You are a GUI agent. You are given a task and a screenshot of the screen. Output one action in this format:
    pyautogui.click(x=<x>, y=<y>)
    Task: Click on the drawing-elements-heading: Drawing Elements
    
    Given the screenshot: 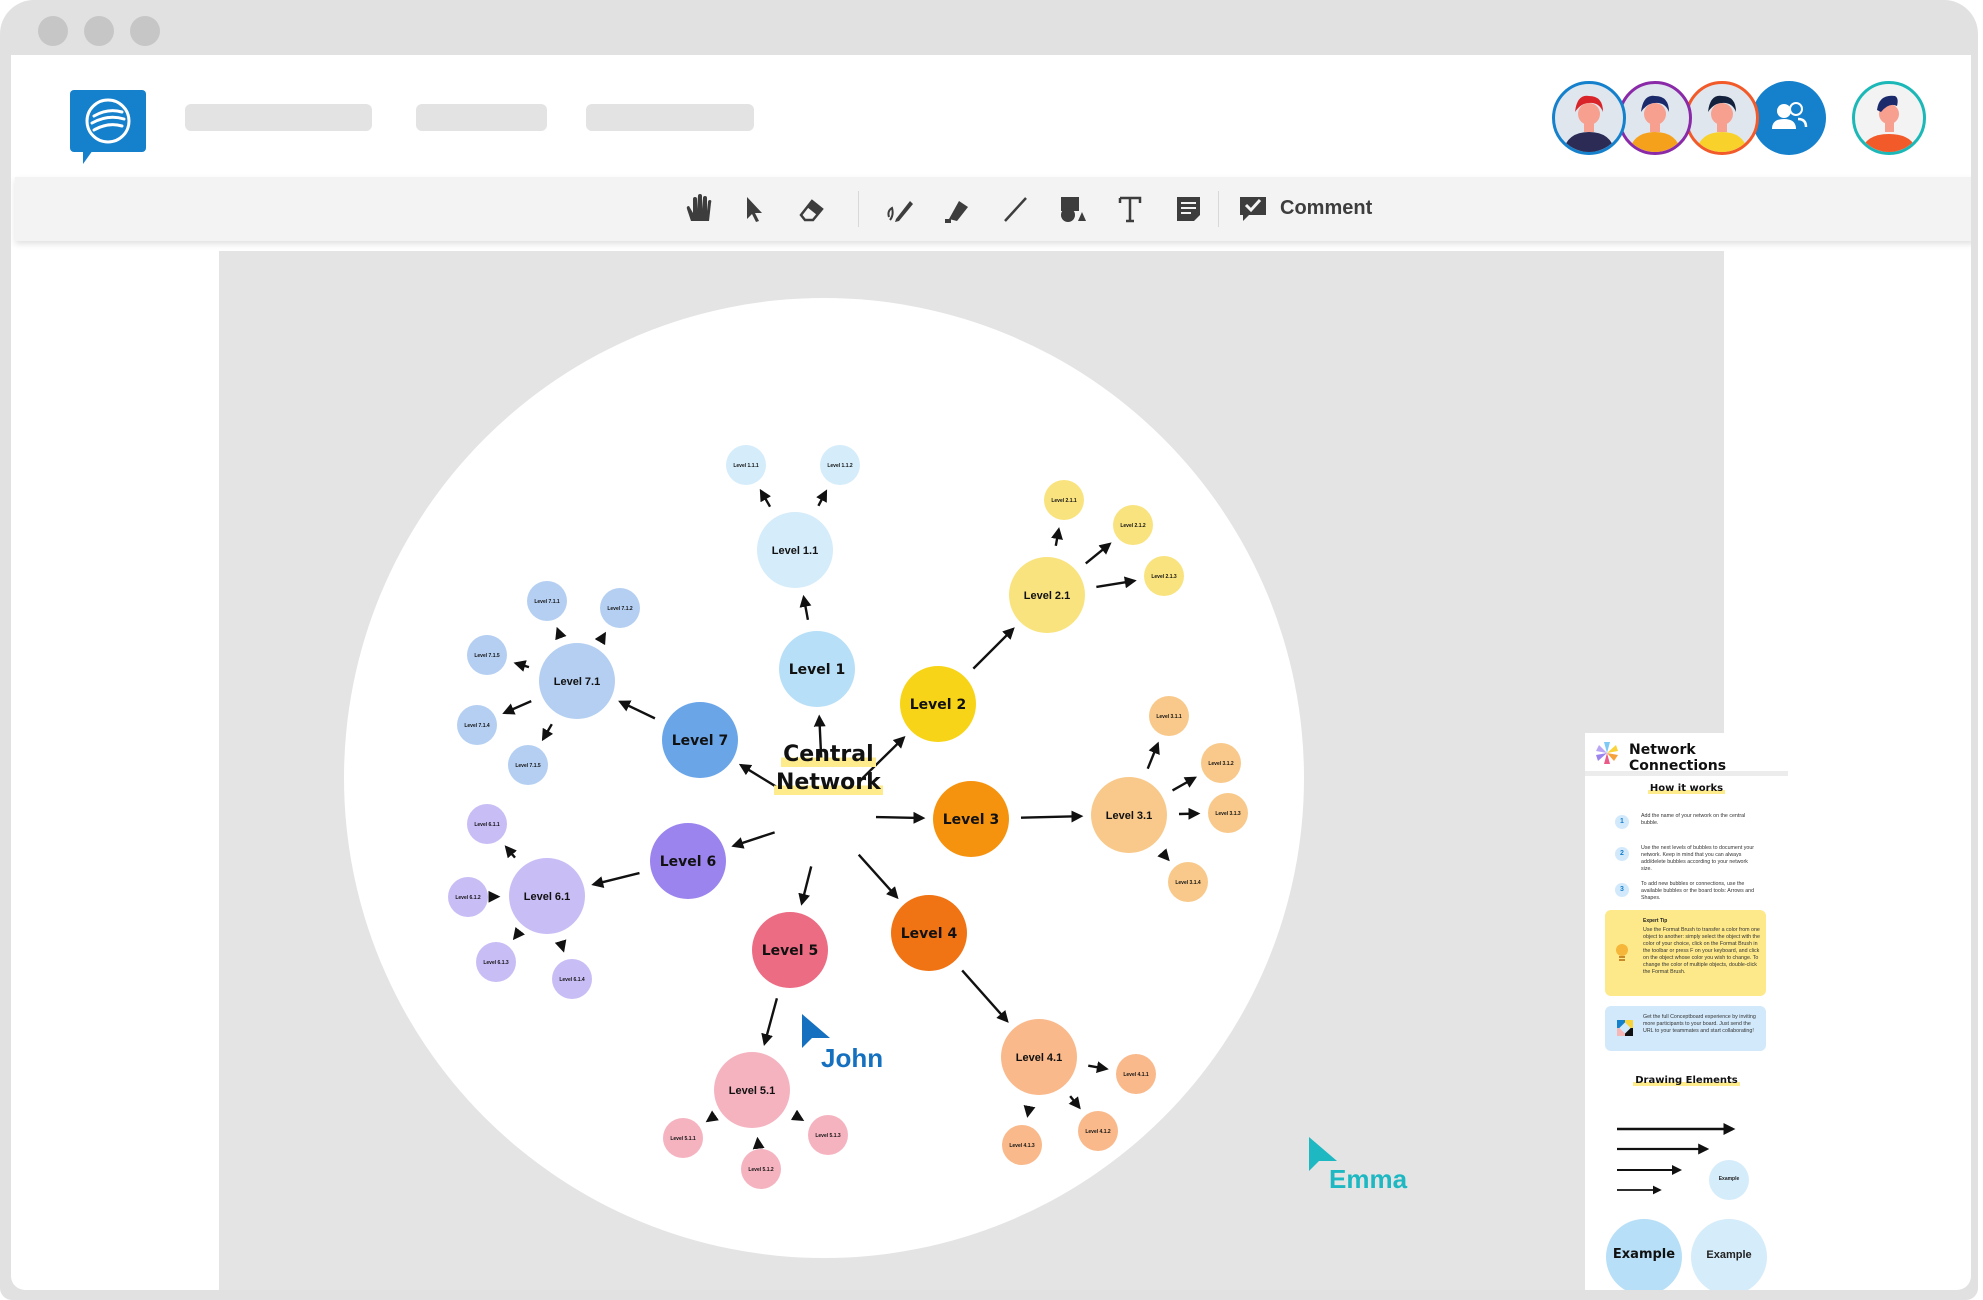 What is the action you would take?
    pyautogui.click(x=1686, y=1080)
    